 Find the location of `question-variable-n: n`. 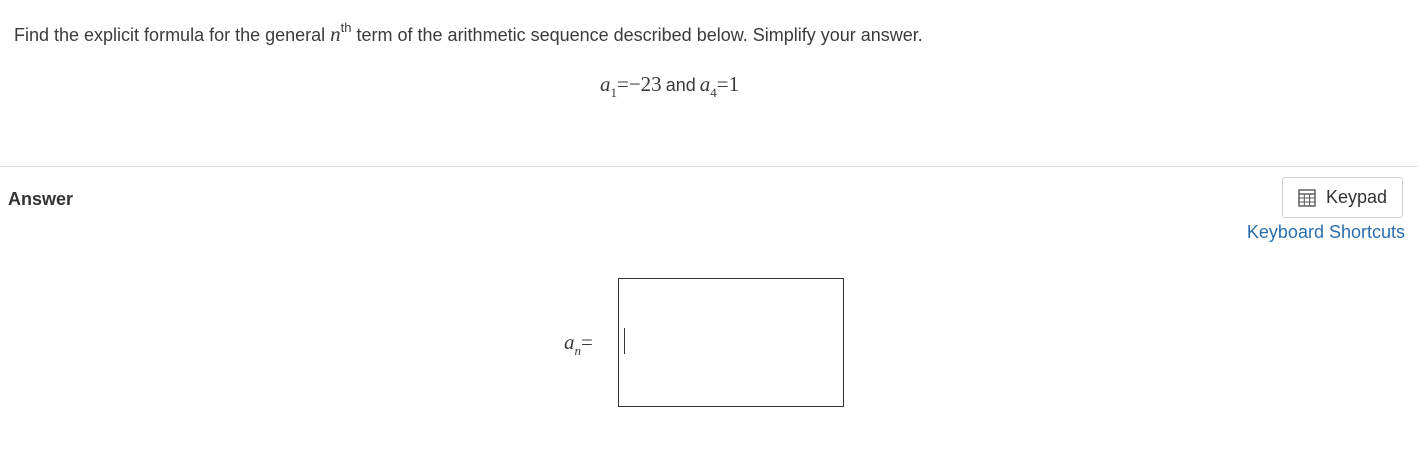

question-variable-n: n is located at coordinates (335, 34).